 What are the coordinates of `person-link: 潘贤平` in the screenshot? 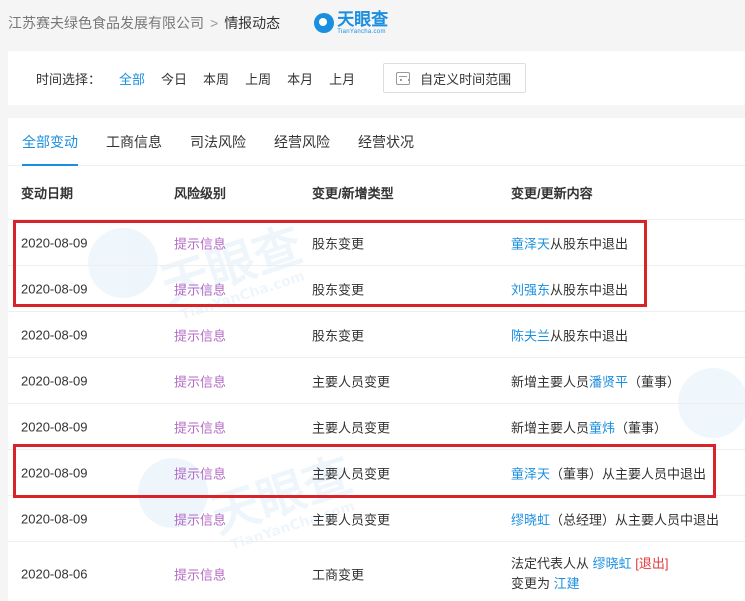 It's located at (608, 381).